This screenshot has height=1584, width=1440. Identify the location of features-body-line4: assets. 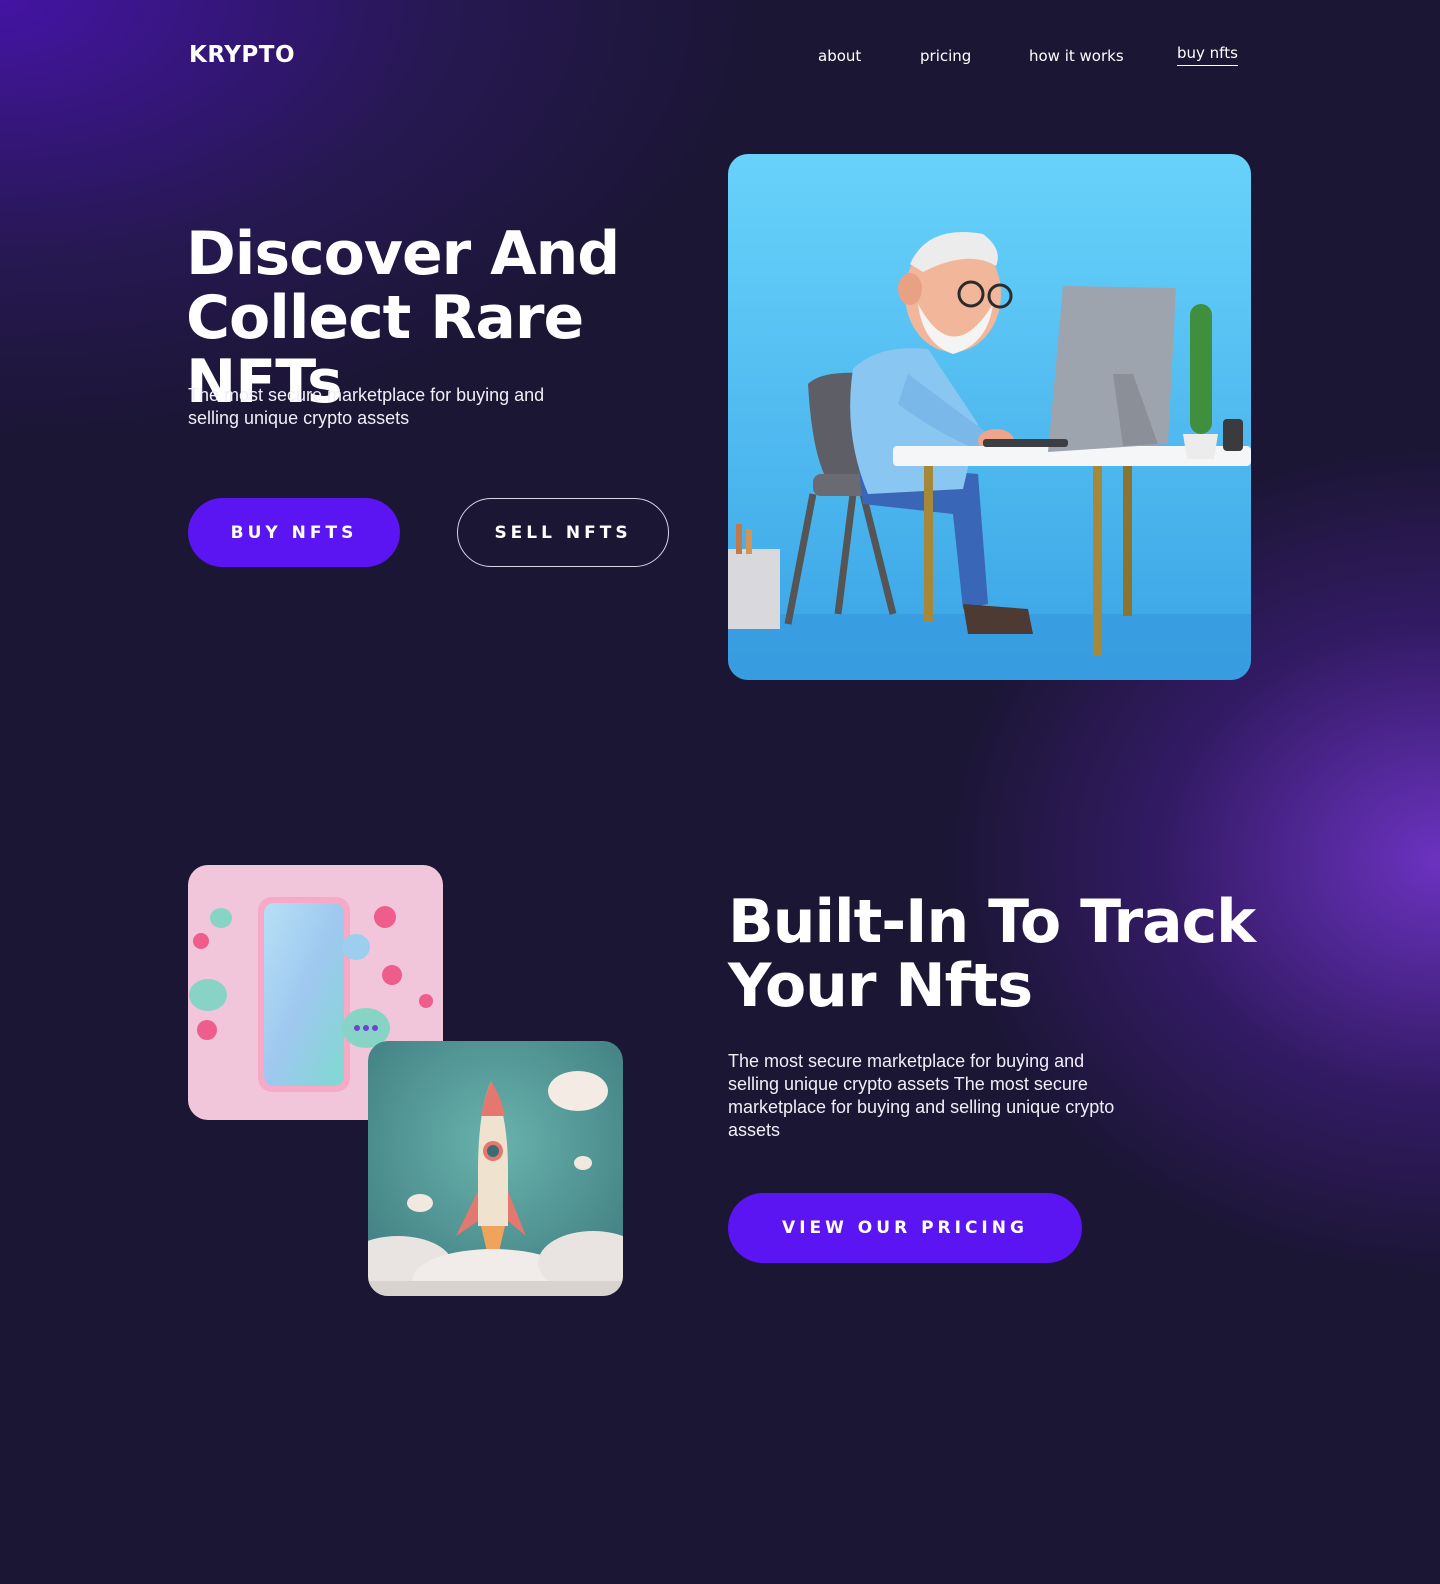
(754, 1130).